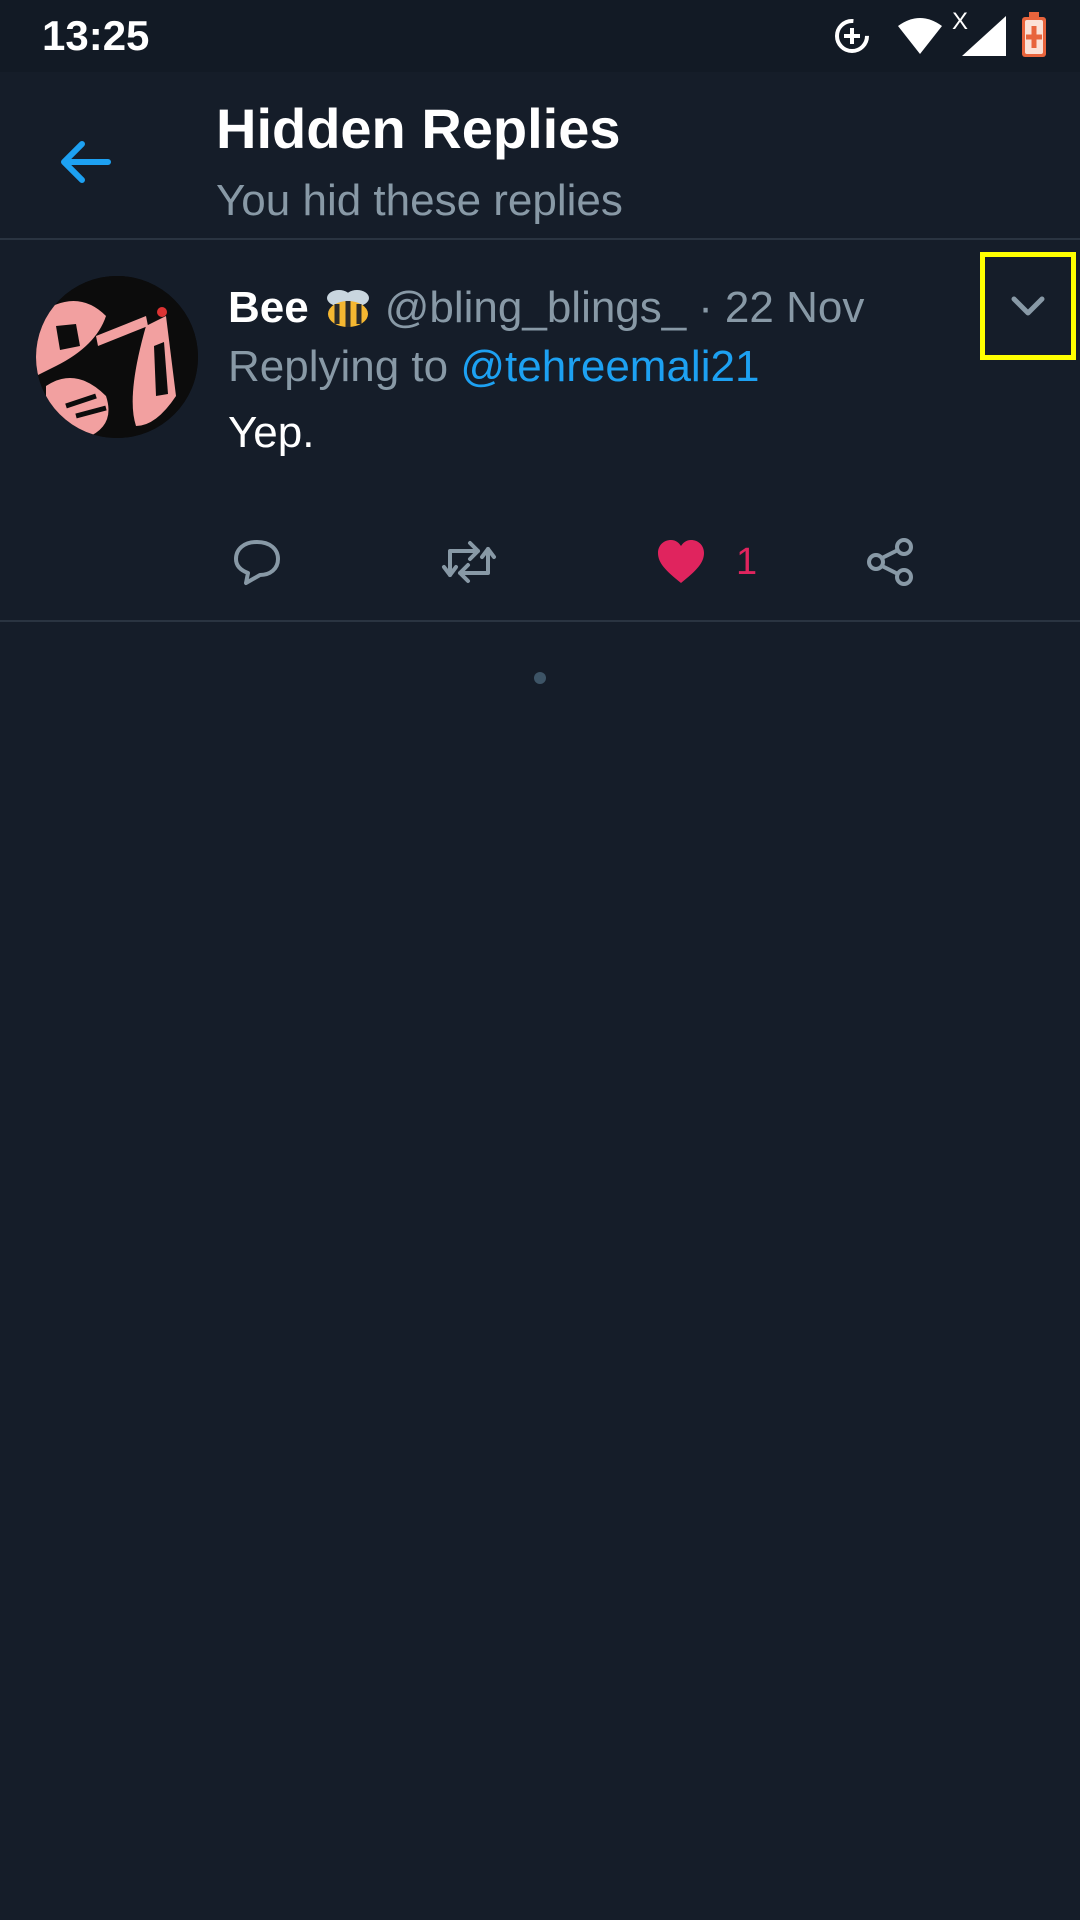 This screenshot has width=1080, height=1920. I want to click on data-saver-icon, so click(852, 36).